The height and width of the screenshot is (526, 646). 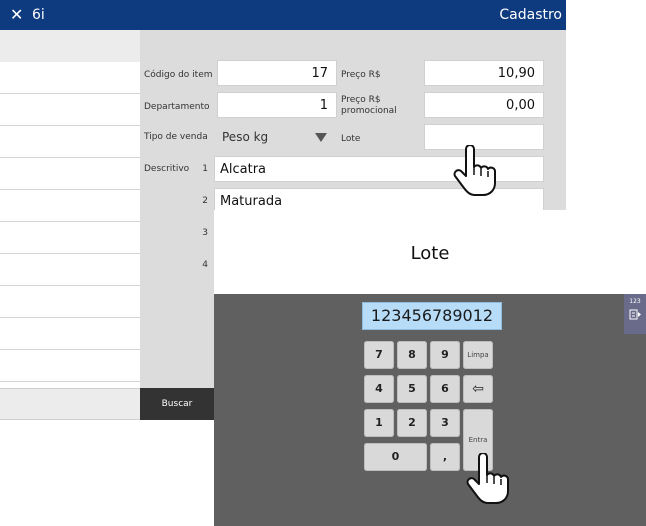 I want to click on key-6: 6, so click(x=445, y=389).